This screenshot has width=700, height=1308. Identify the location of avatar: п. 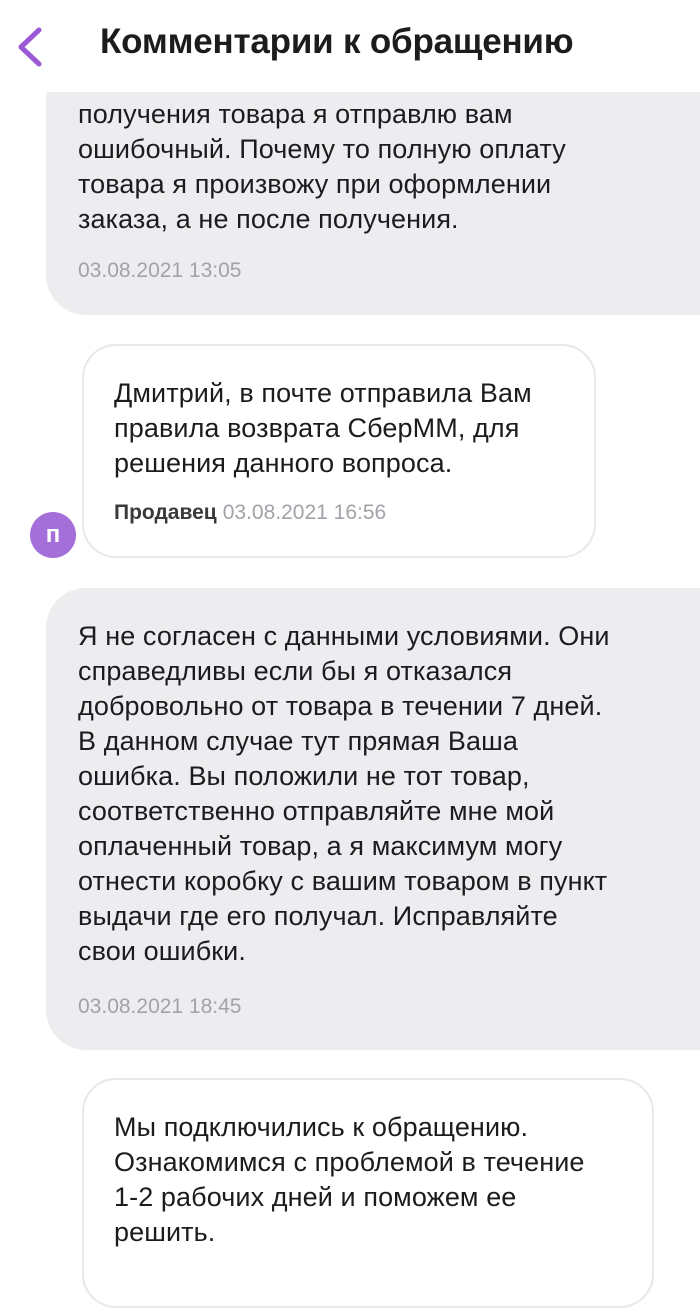
(53, 535).